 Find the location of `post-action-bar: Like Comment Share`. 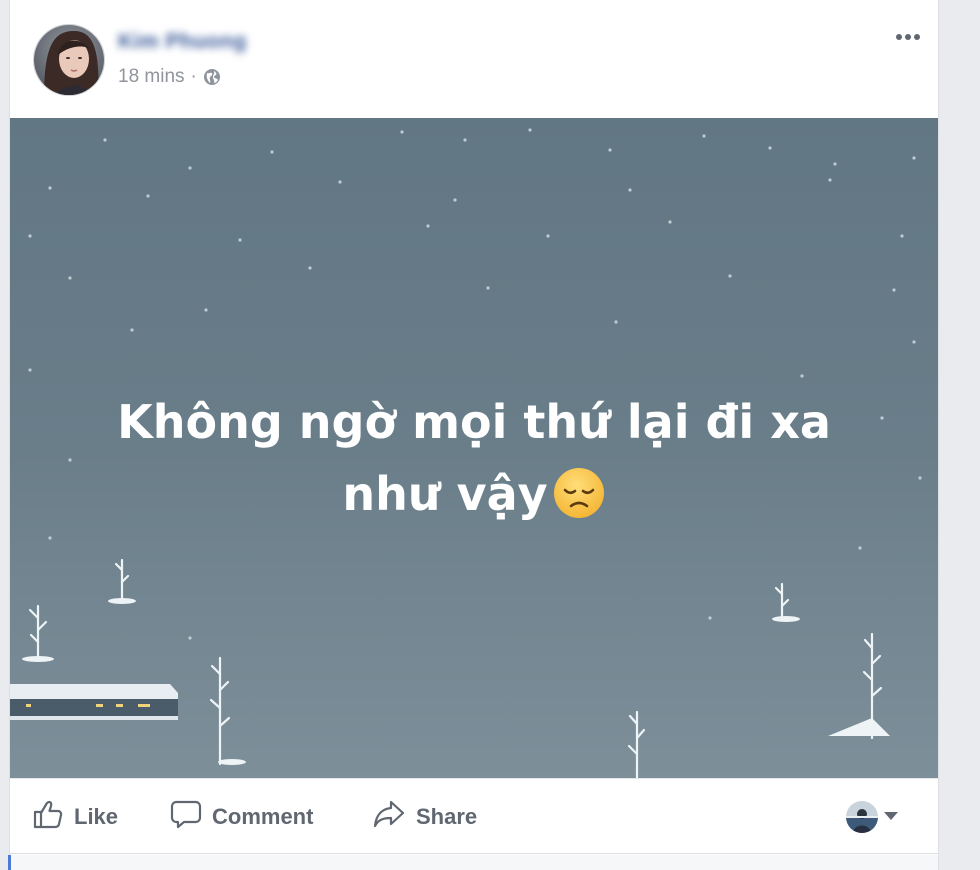

post-action-bar: Like Comment Share is located at coordinates (474, 816).